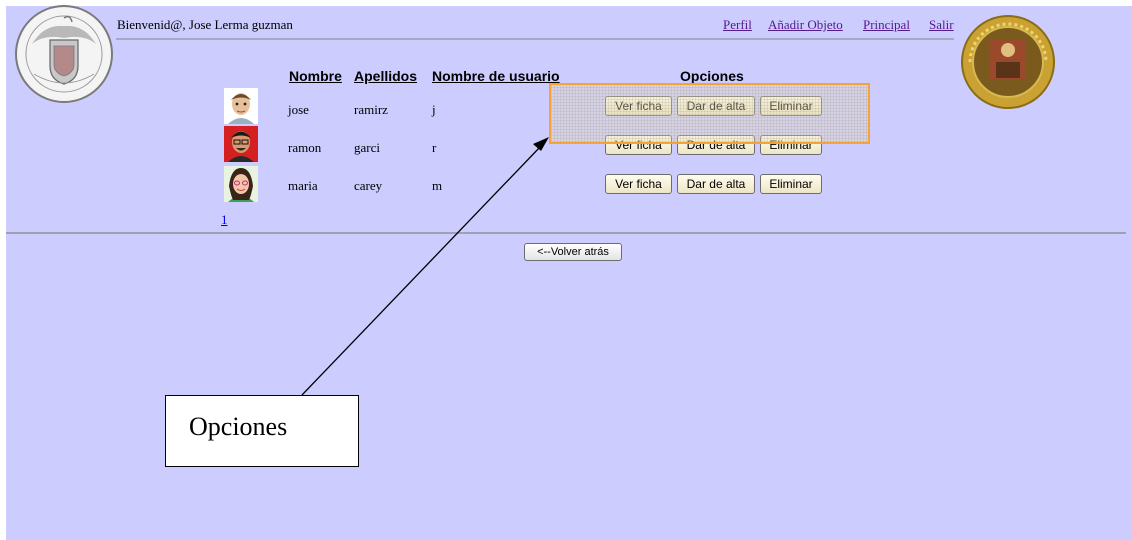 This screenshot has width=1132, height=540. I want to click on section-divider, so click(566, 233).